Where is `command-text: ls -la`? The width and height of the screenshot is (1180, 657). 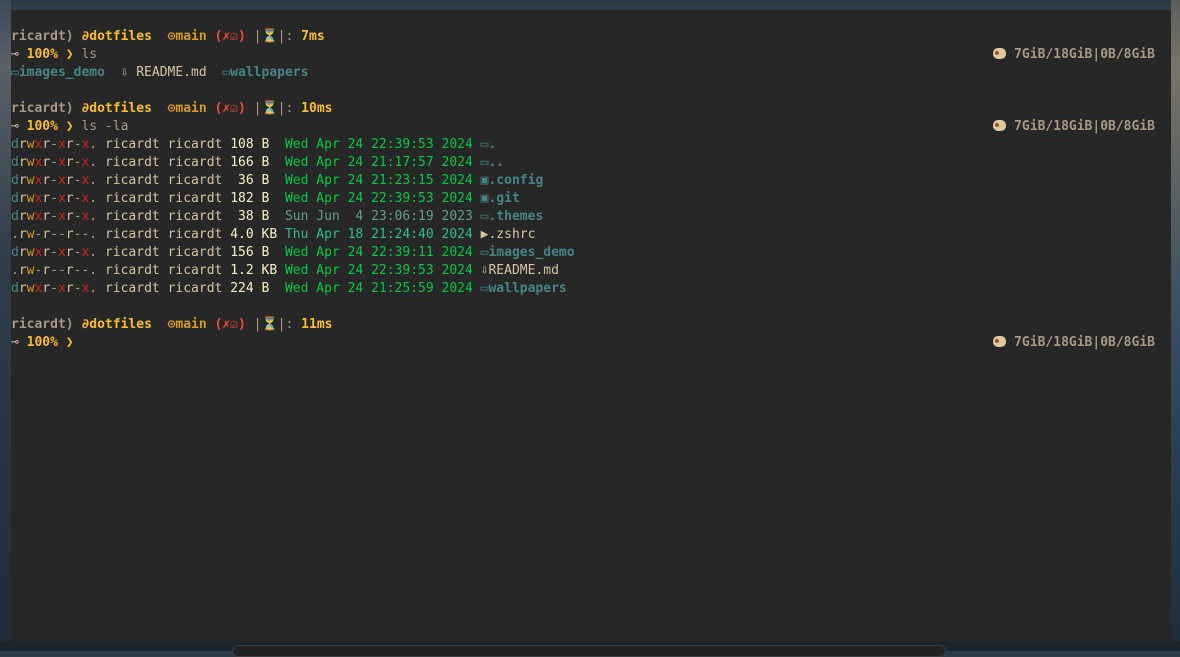
command-text: ls -la is located at coordinates (104, 126).